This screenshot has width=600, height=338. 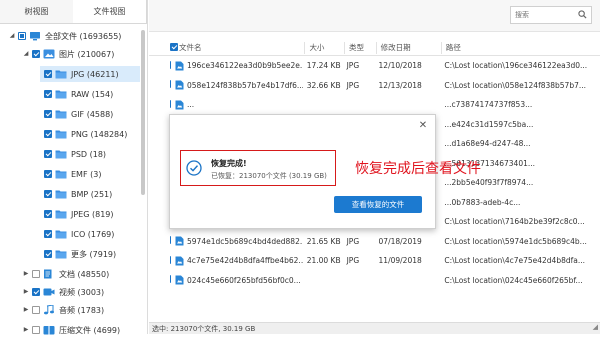 I want to click on search-box, so click(x=551, y=15).